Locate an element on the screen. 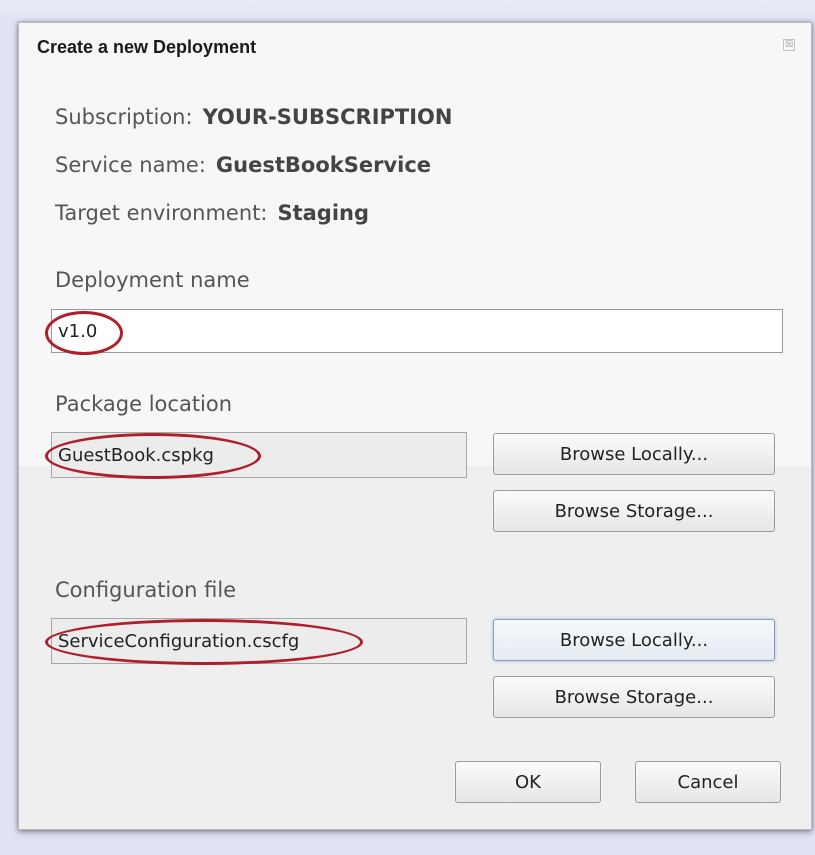  package-location-field: GuestBook.cspkg is located at coordinates (259, 455).